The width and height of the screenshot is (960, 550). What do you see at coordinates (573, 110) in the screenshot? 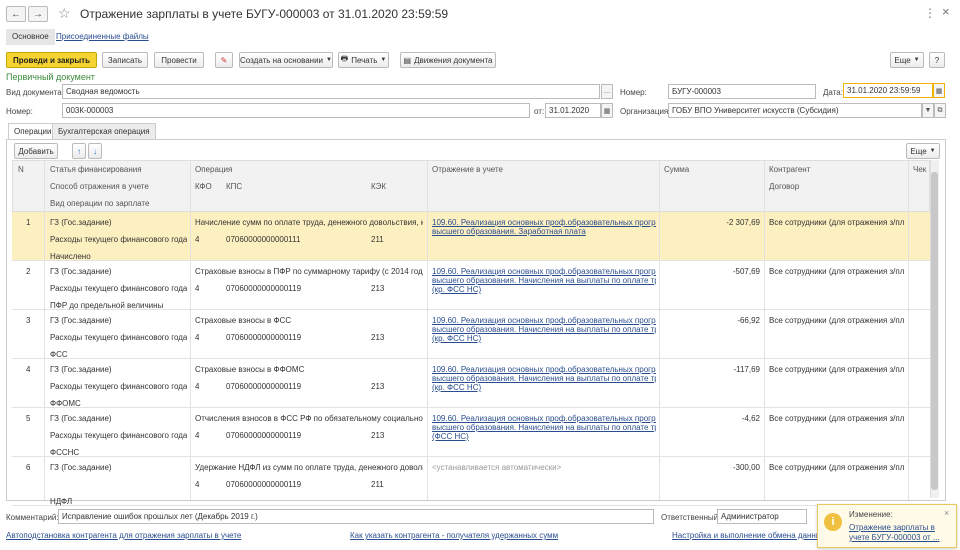
I see `from-date-field: 31.01.2020` at bounding box center [573, 110].